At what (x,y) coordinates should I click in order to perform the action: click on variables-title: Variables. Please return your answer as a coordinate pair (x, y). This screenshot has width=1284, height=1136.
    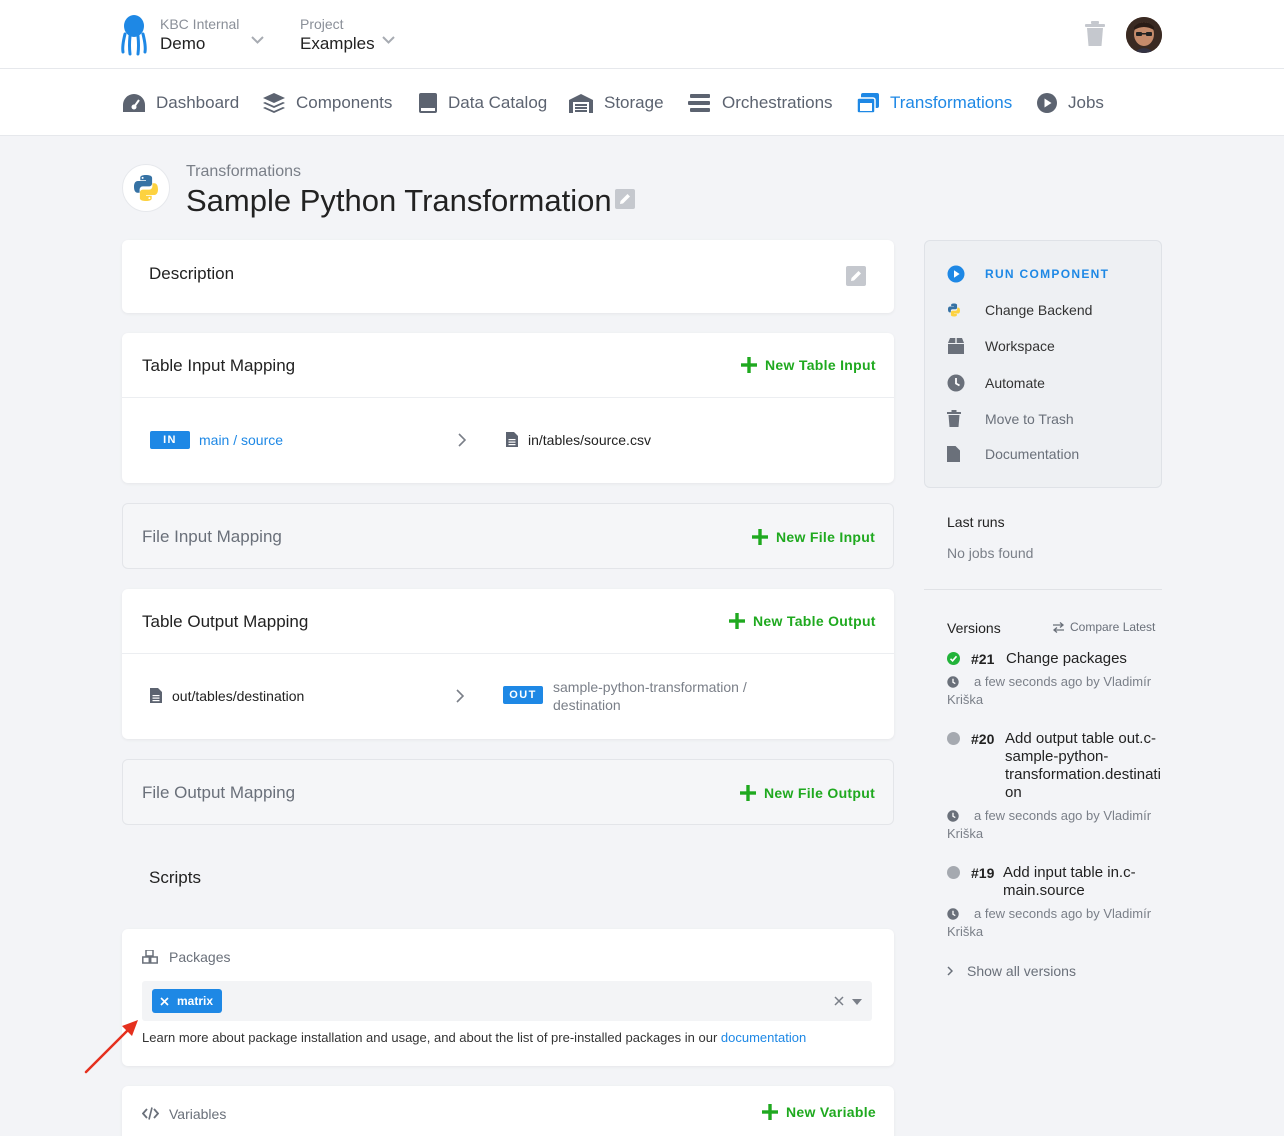
    Looking at the image, I should click on (197, 1114).